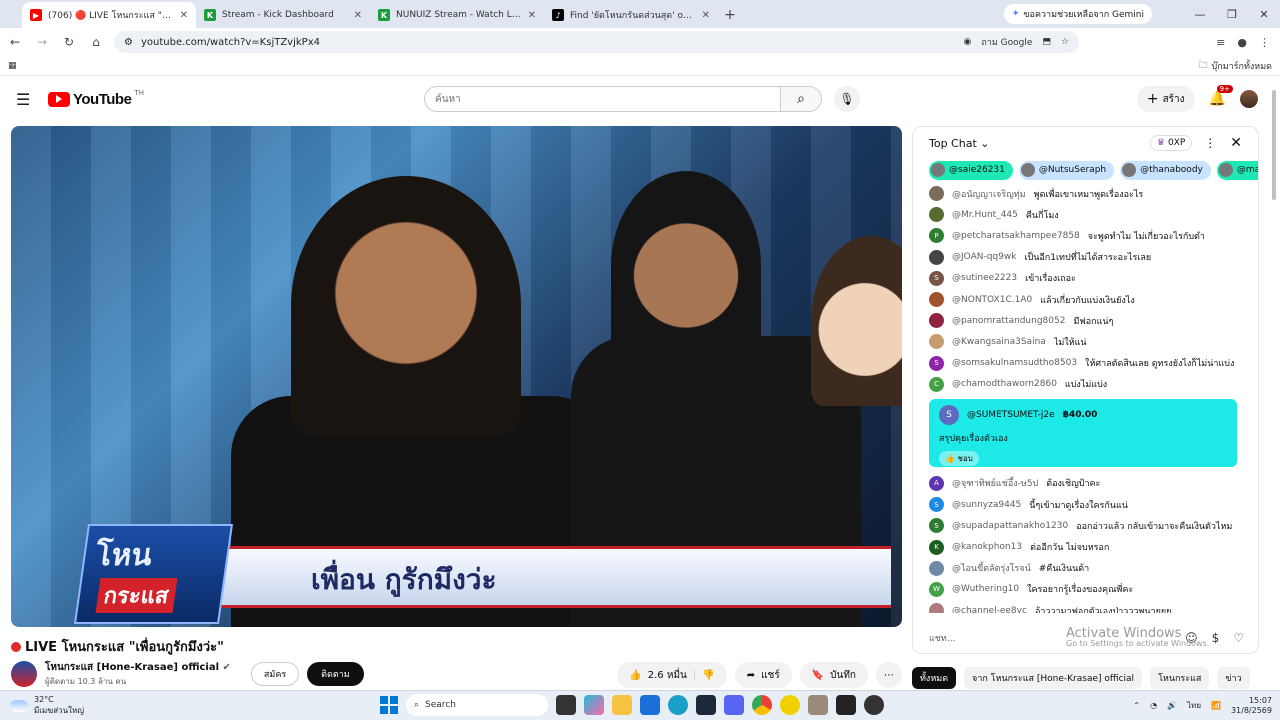  I want to click on new-tab-button: +, so click(730, 15).